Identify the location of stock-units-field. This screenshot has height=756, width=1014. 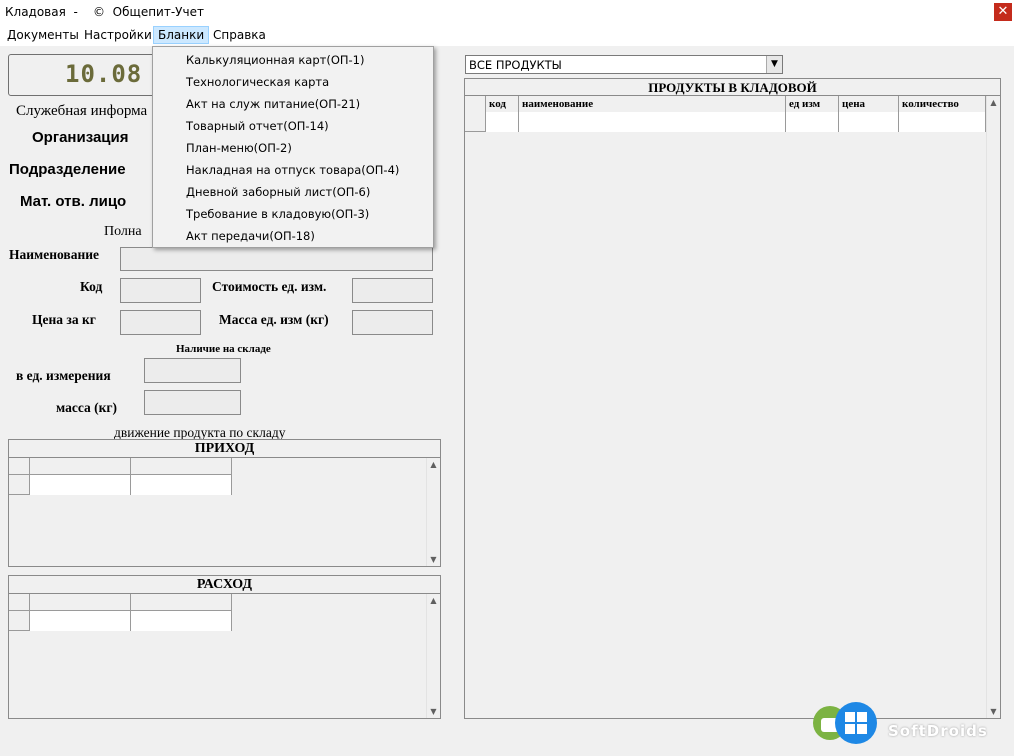
(192, 370).